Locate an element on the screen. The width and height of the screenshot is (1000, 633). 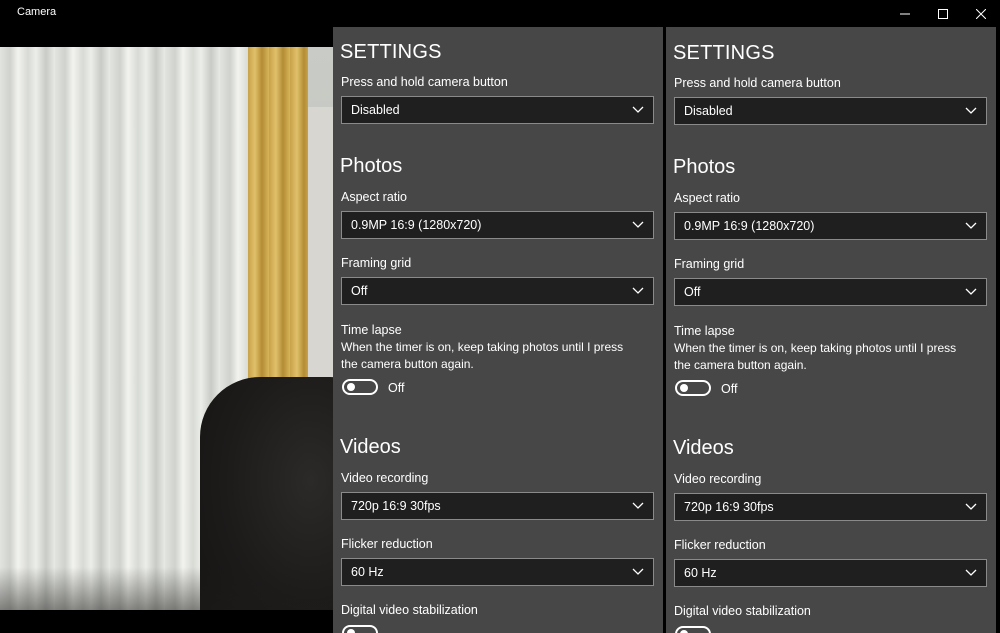
app-title: Camera is located at coordinates (37, 12).